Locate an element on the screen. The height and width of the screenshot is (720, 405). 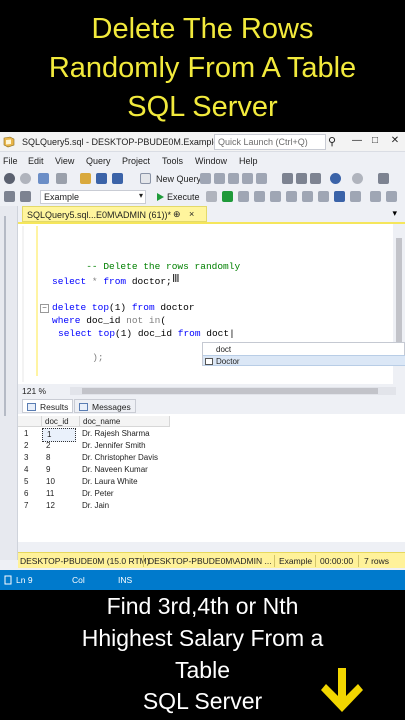
menu-query: Query is located at coordinates (98, 161).